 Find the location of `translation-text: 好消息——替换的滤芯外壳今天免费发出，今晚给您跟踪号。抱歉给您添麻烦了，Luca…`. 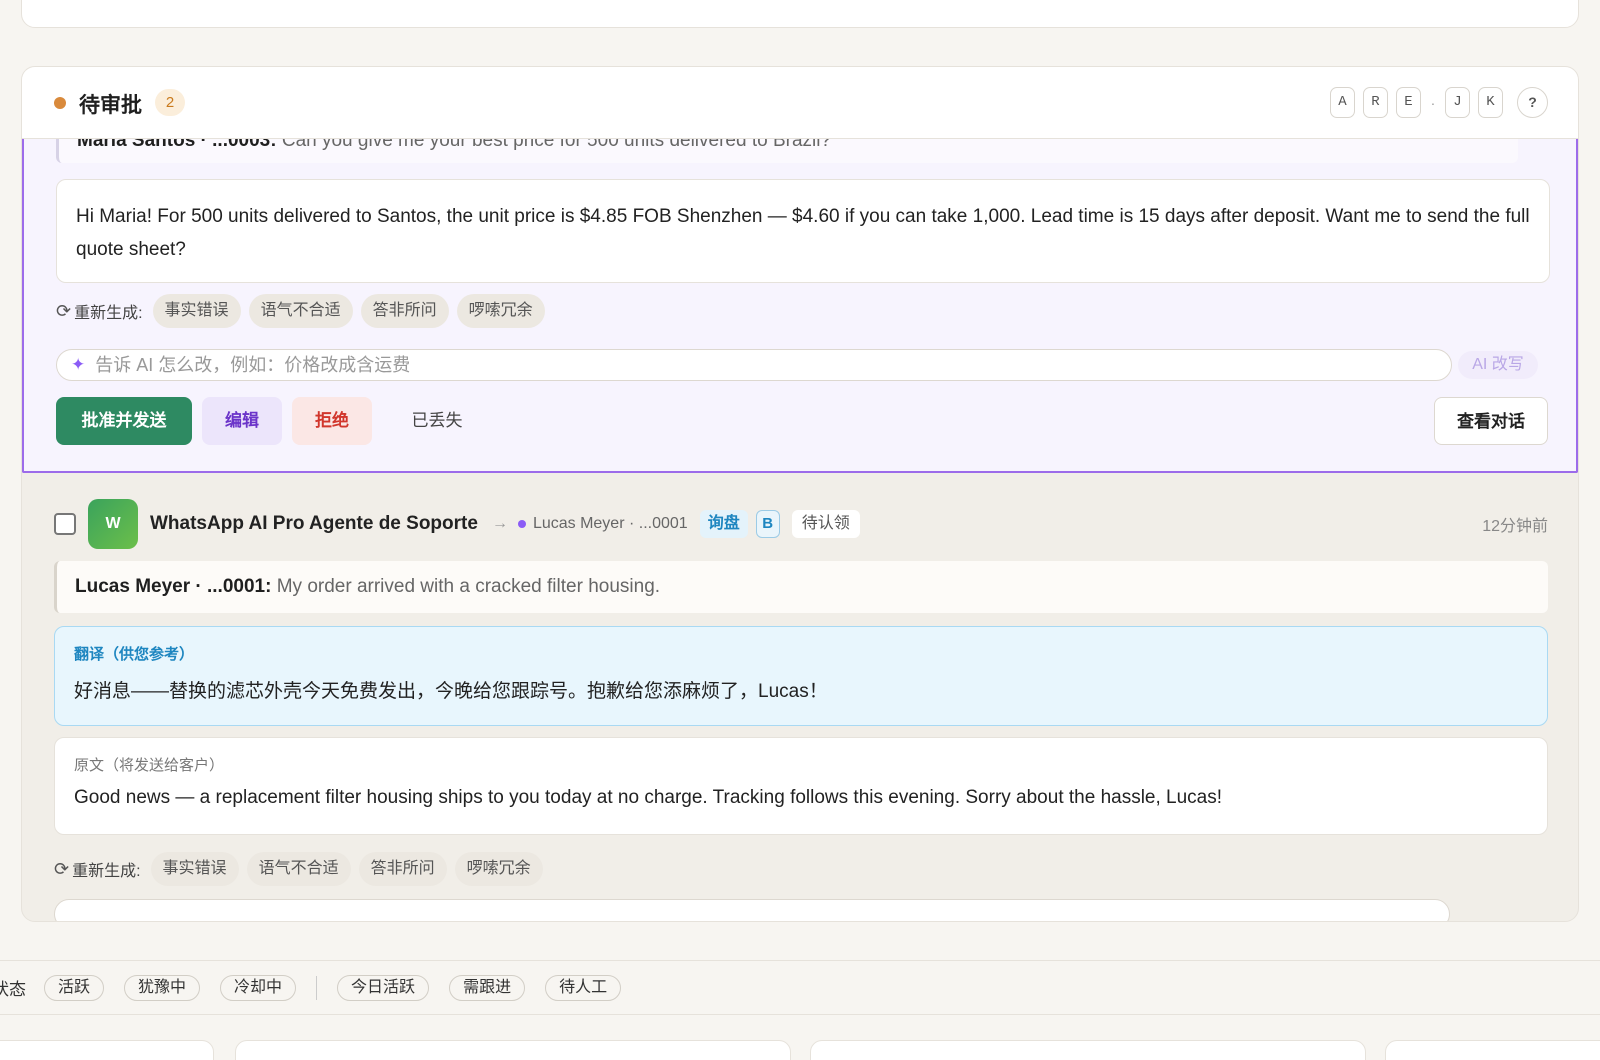

translation-text: 好消息——替换的滤芯外壳今天免费发出，今晚给您跟踪号。抱歉给您添麻烦了，Luca… is located at coordinates (451, 691).